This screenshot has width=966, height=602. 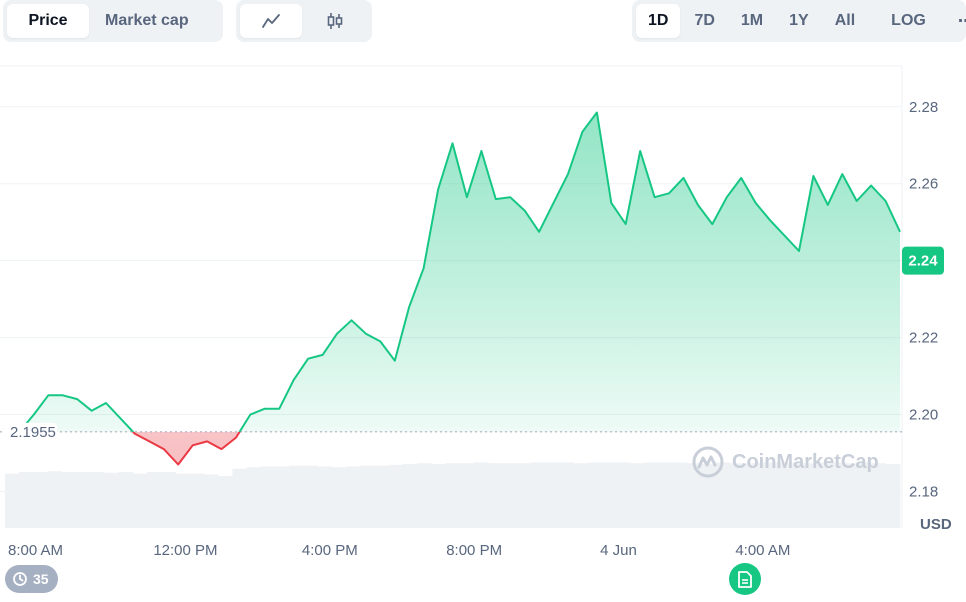 I want to click on y-tick-label: 2.20, so click(x=923, y=415).